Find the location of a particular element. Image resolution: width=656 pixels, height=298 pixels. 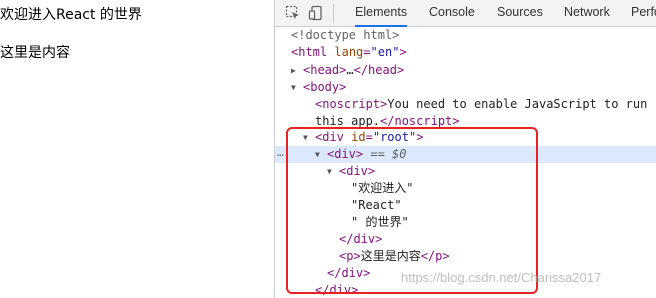

root-div-node: <div id="root"> is located at coordinates (369, 137).